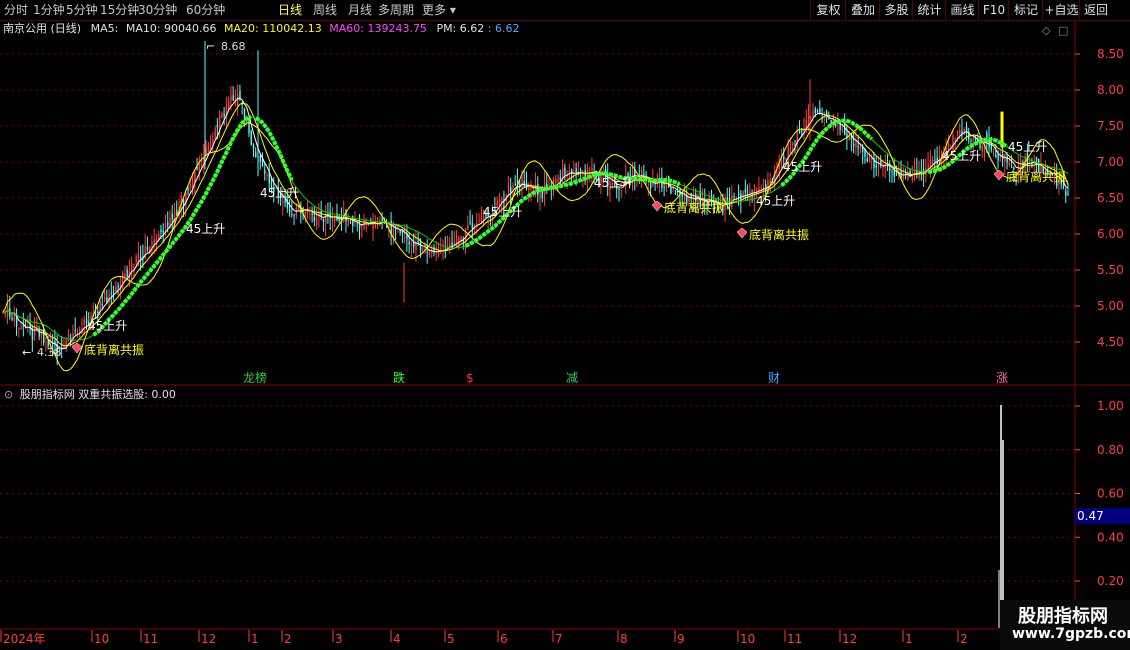 The image size is (1130, 650). I want to click on period-tab-0: 分时, so click(16, 10).